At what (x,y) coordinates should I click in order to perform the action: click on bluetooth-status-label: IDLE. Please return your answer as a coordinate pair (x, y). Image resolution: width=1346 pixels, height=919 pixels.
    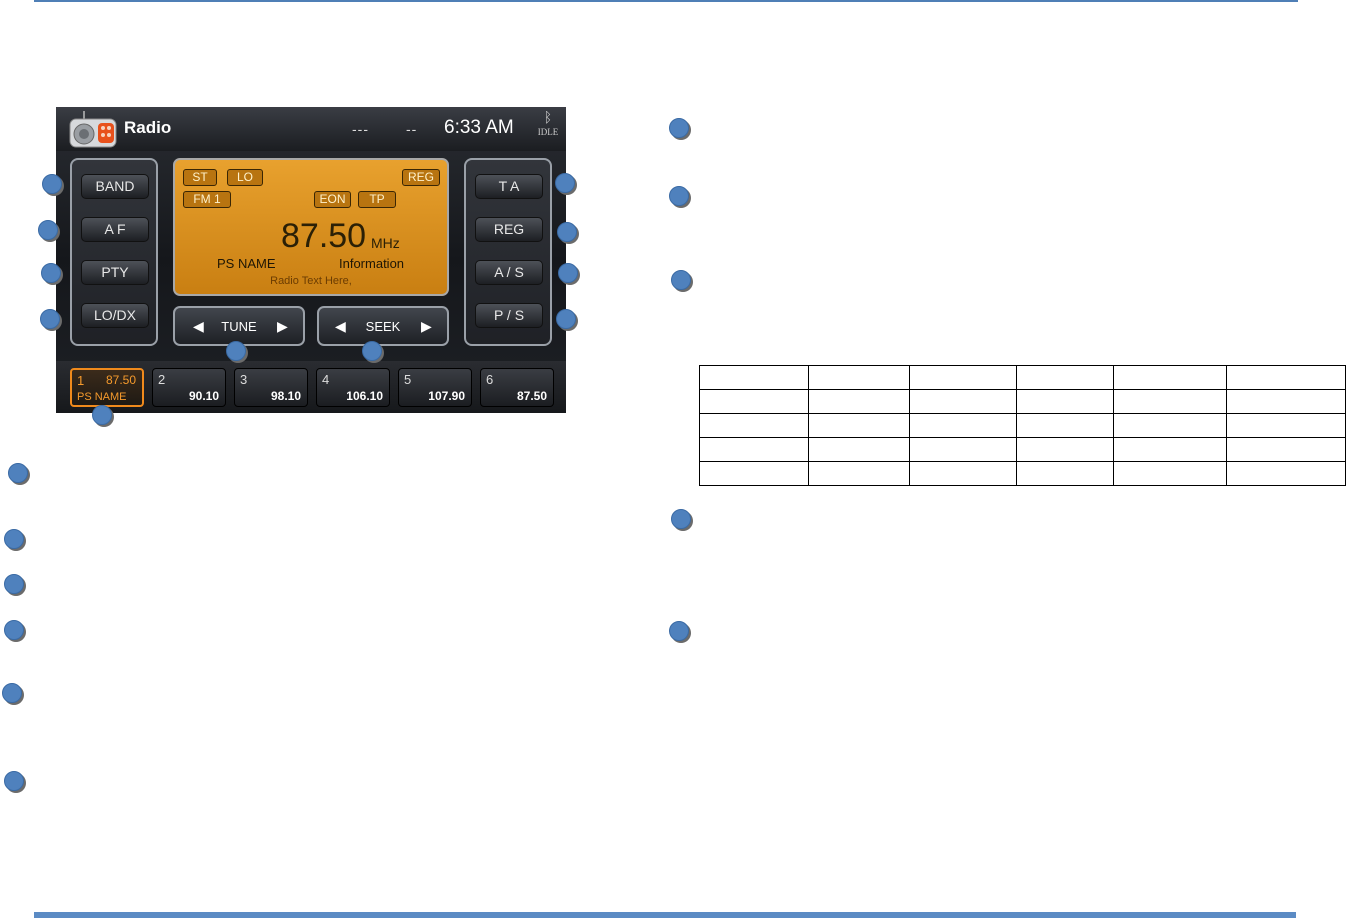
    Looking at the image, I should click on (548, 132).